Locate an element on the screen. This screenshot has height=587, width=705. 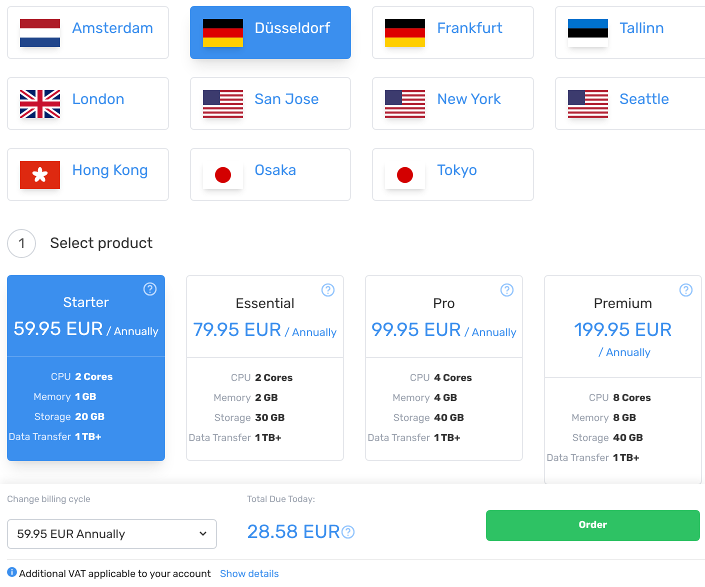
product-price: 99.95 EUR is located at coordinates (416, 329).